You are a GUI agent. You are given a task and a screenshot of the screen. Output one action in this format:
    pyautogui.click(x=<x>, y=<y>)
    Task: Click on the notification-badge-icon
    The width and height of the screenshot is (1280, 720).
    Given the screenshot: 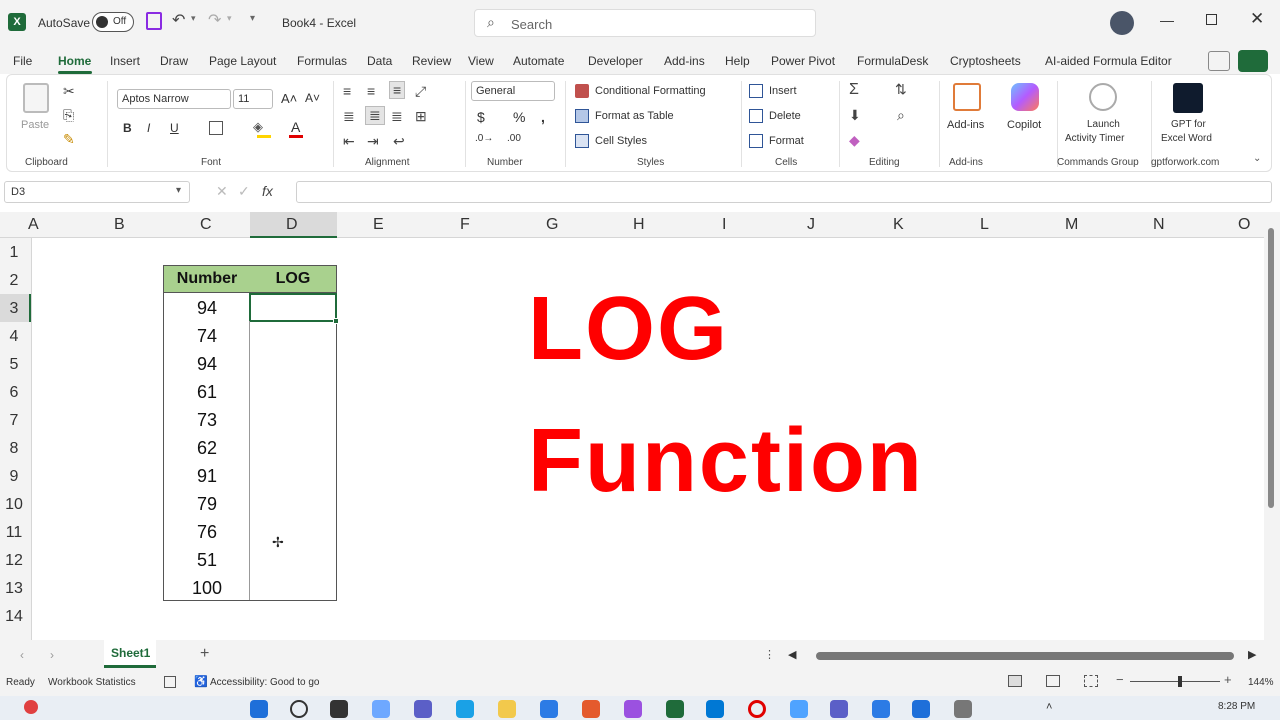 What is the action you would take?
    pyautogui.click(x=31, y=707)
    